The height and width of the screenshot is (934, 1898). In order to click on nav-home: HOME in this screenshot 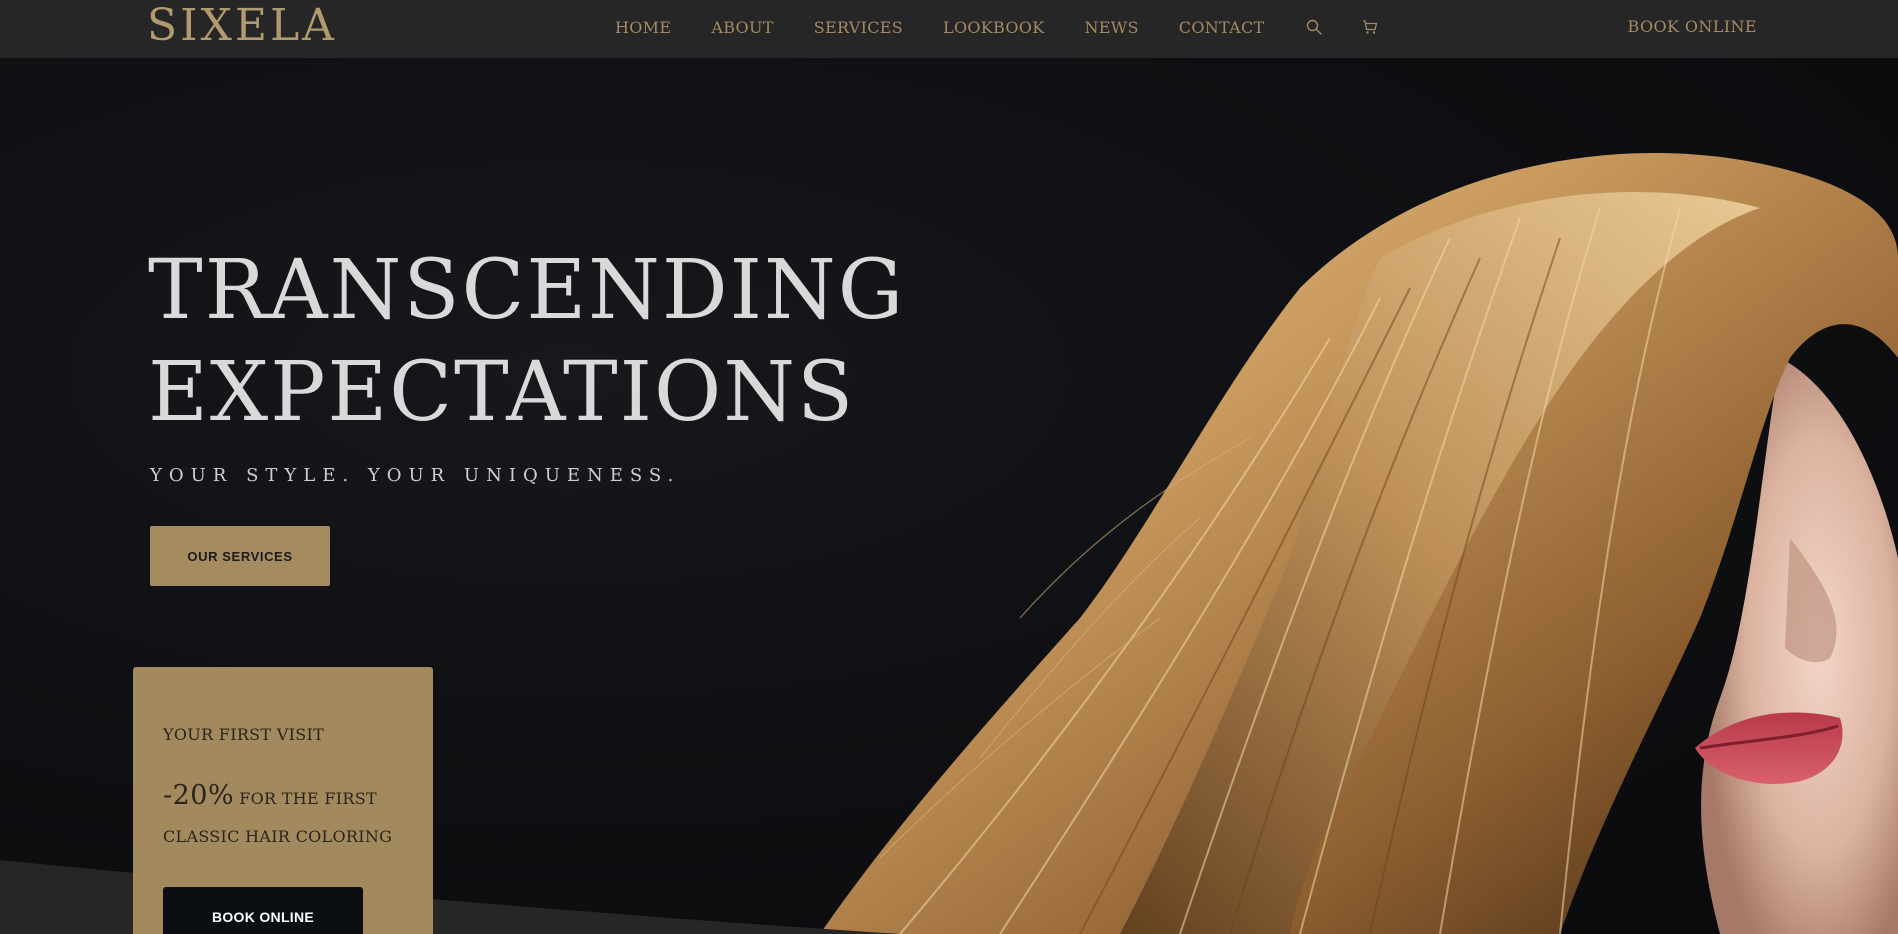, I will do `click(643, 27)`.